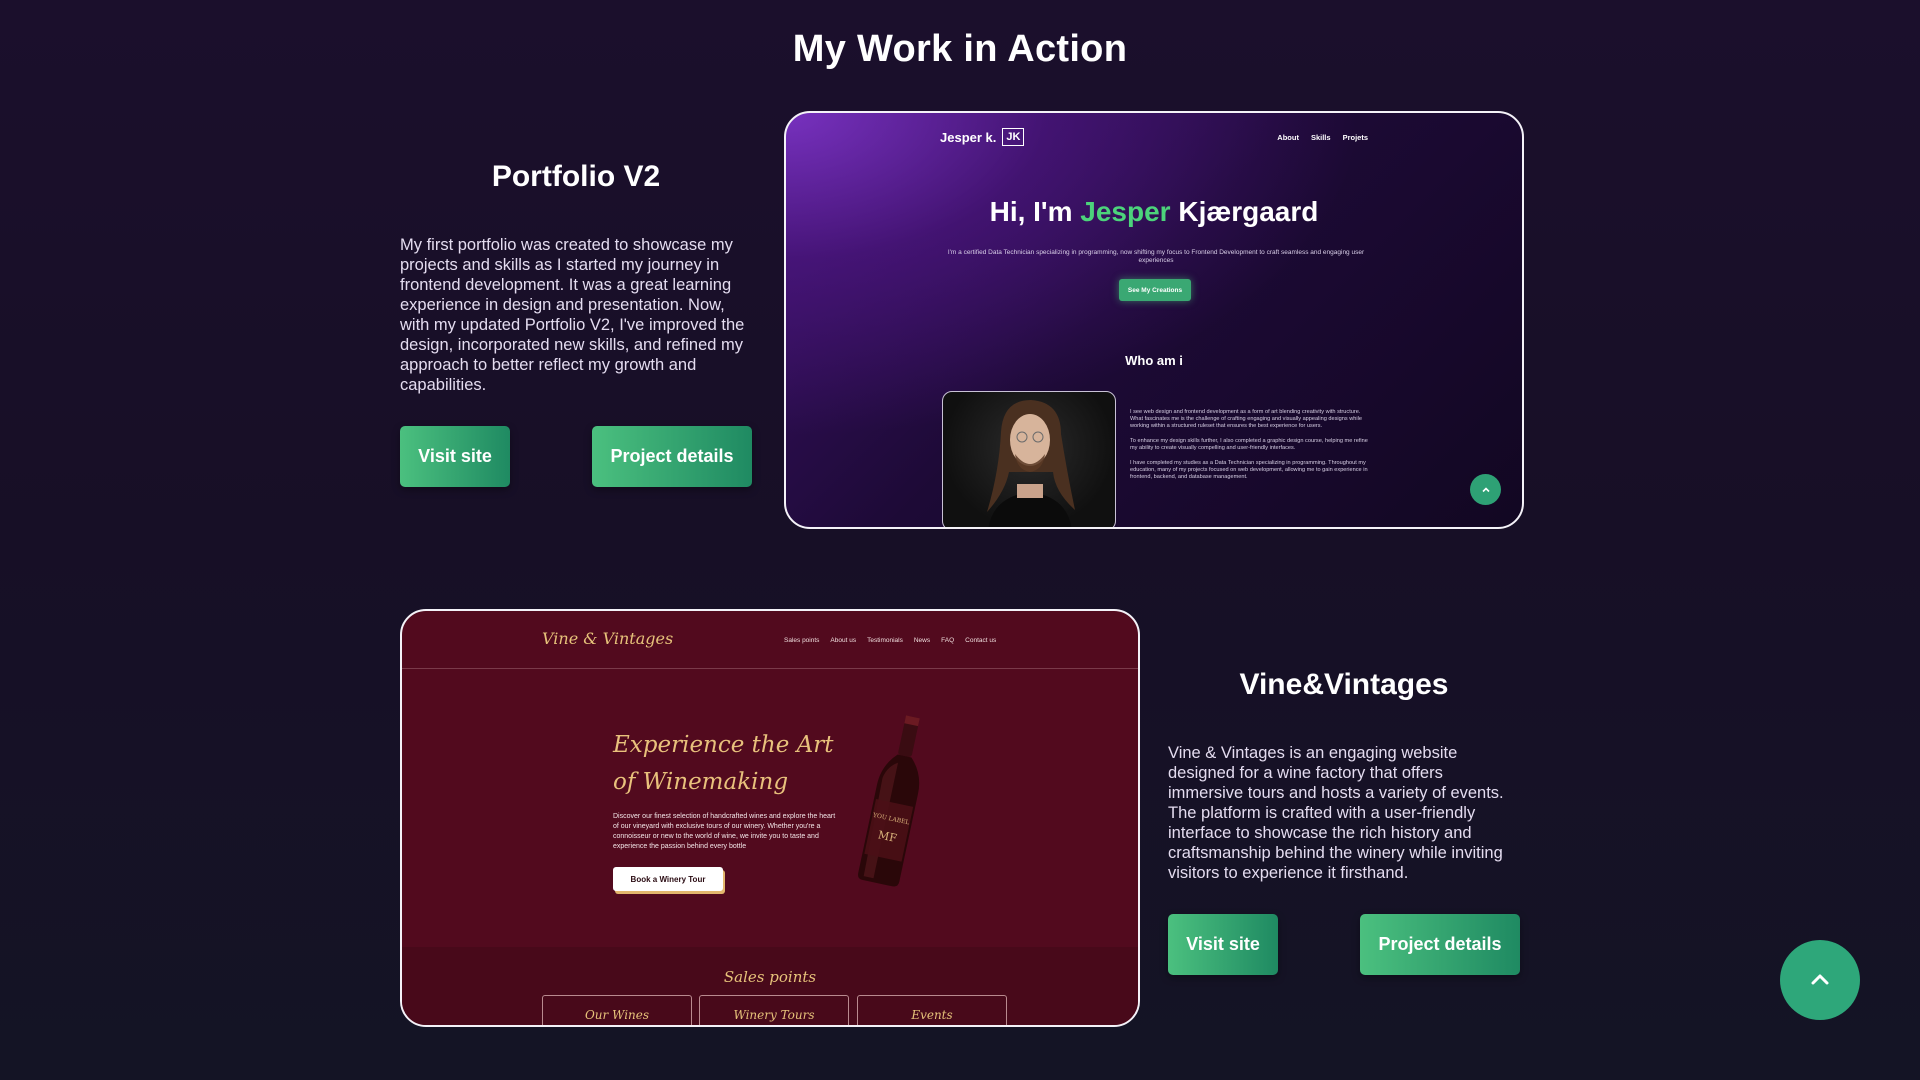 This screenshot has width=1920, height=1080. I want to click on preview-cta: See My Creations, so click(1155, 290).